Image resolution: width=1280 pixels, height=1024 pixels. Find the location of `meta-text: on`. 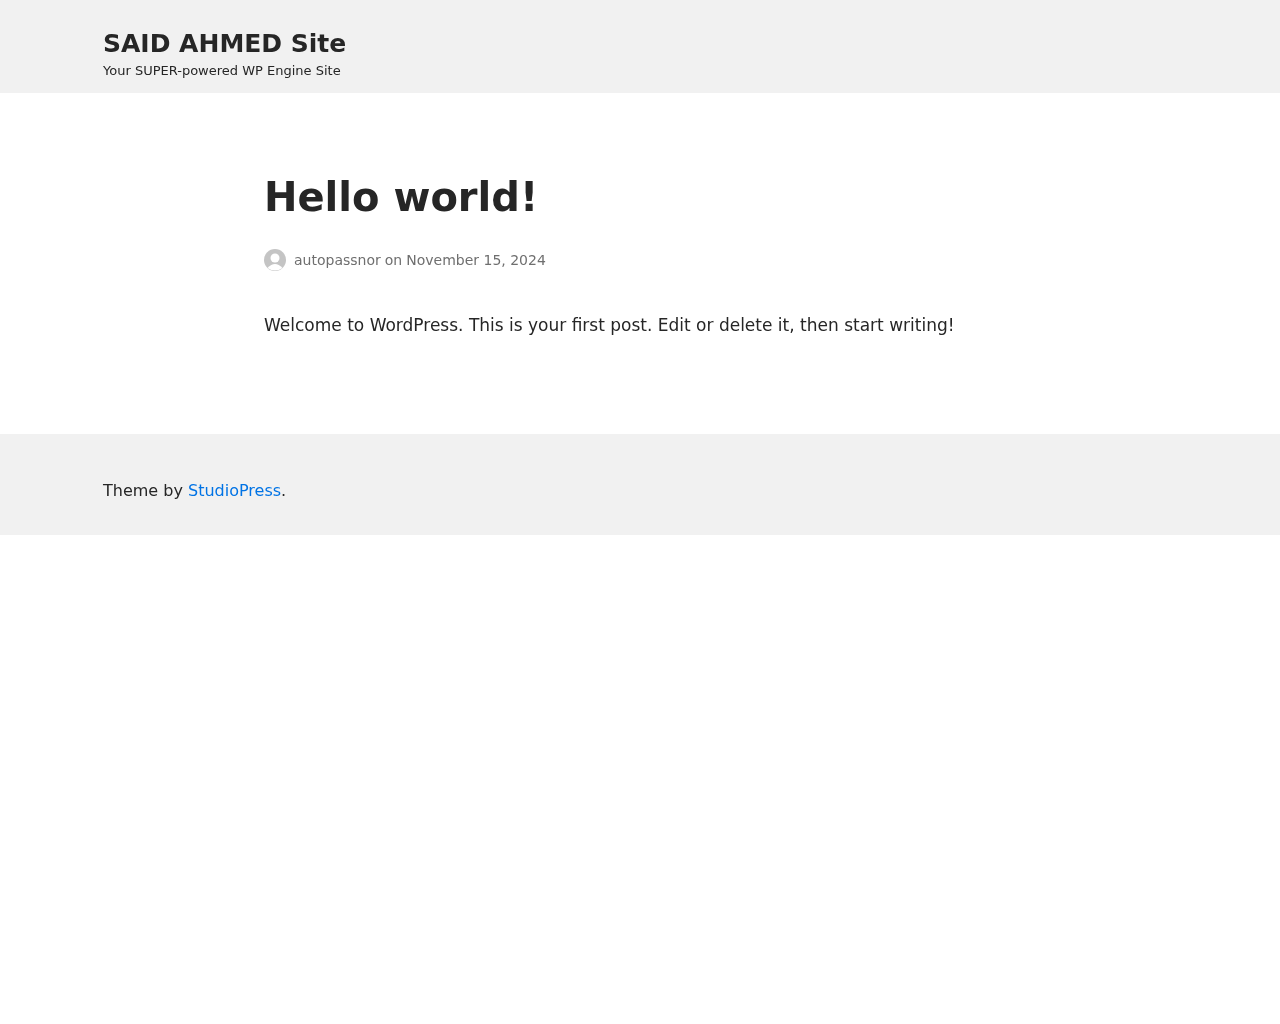

meta-text: on is located at coordinates (393, 260).